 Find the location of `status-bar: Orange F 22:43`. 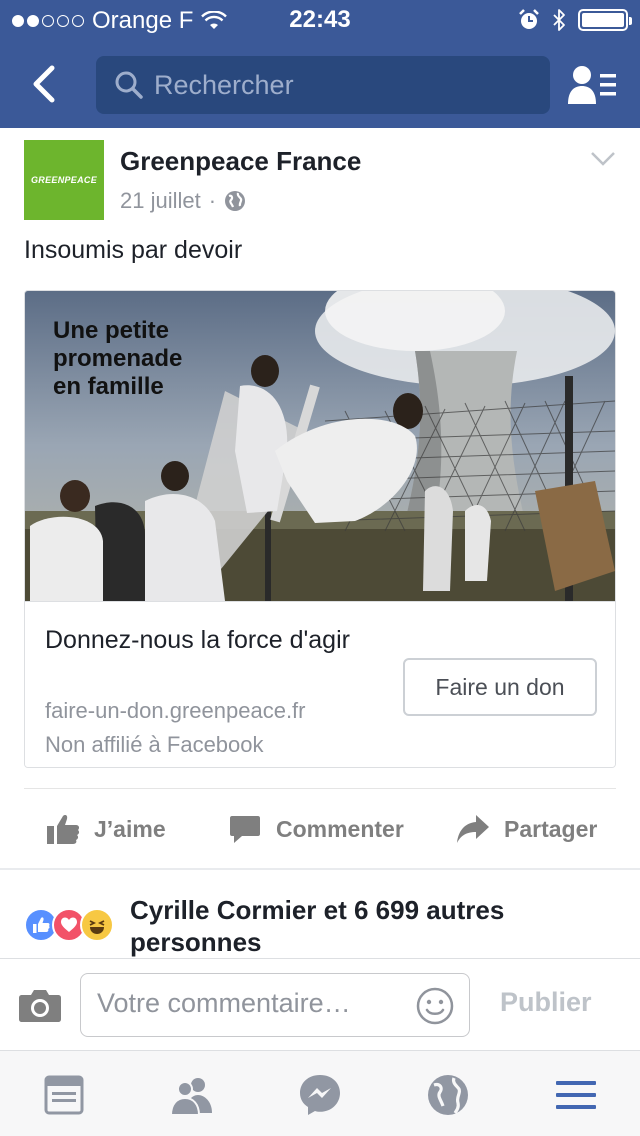

status-bar: Orange F 22:43 is located at coordinates (320, 20).